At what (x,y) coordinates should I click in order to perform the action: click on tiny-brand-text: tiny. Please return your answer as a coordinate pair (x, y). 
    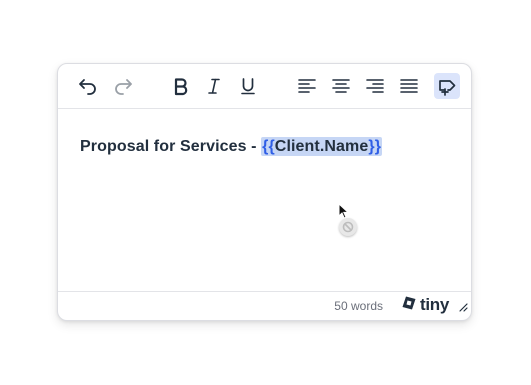
    Looking at the image, I should click on (435, 304).